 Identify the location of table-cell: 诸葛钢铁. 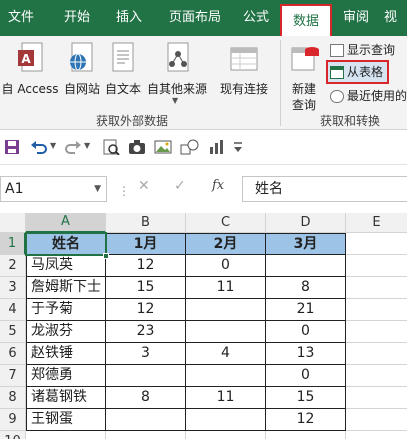
(66, 398).